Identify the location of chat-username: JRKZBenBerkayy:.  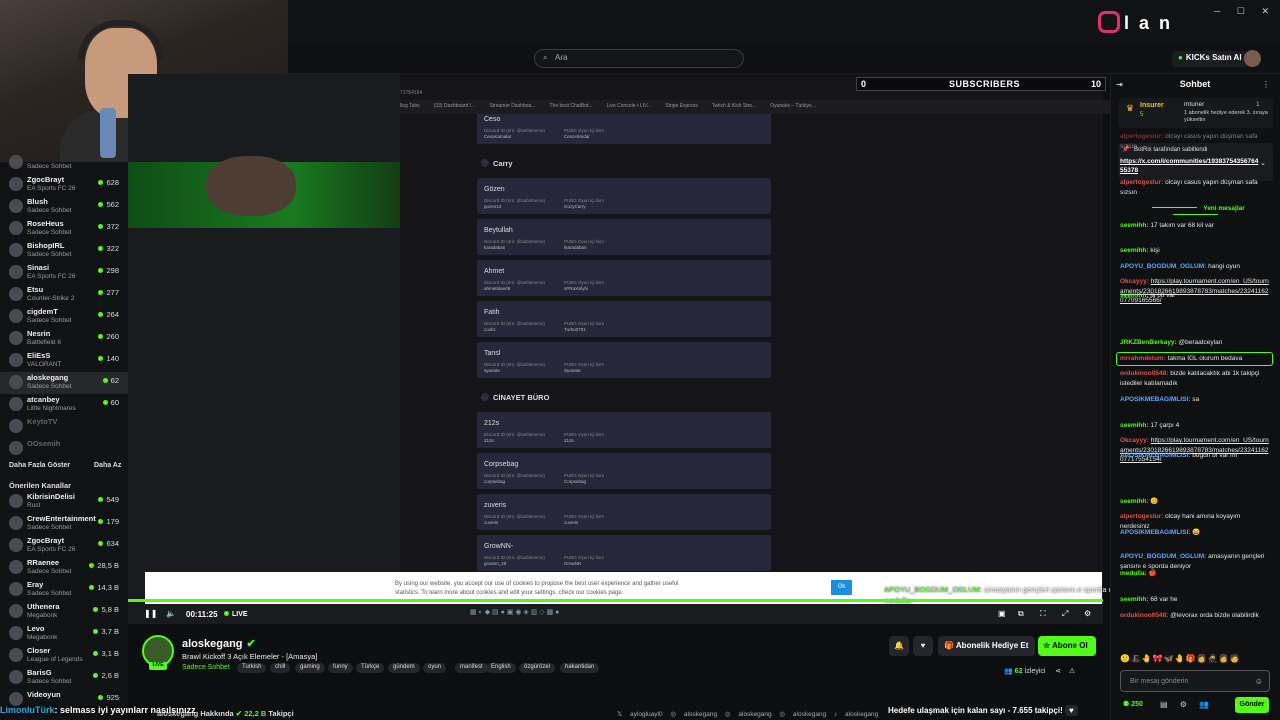
(1148, 342).